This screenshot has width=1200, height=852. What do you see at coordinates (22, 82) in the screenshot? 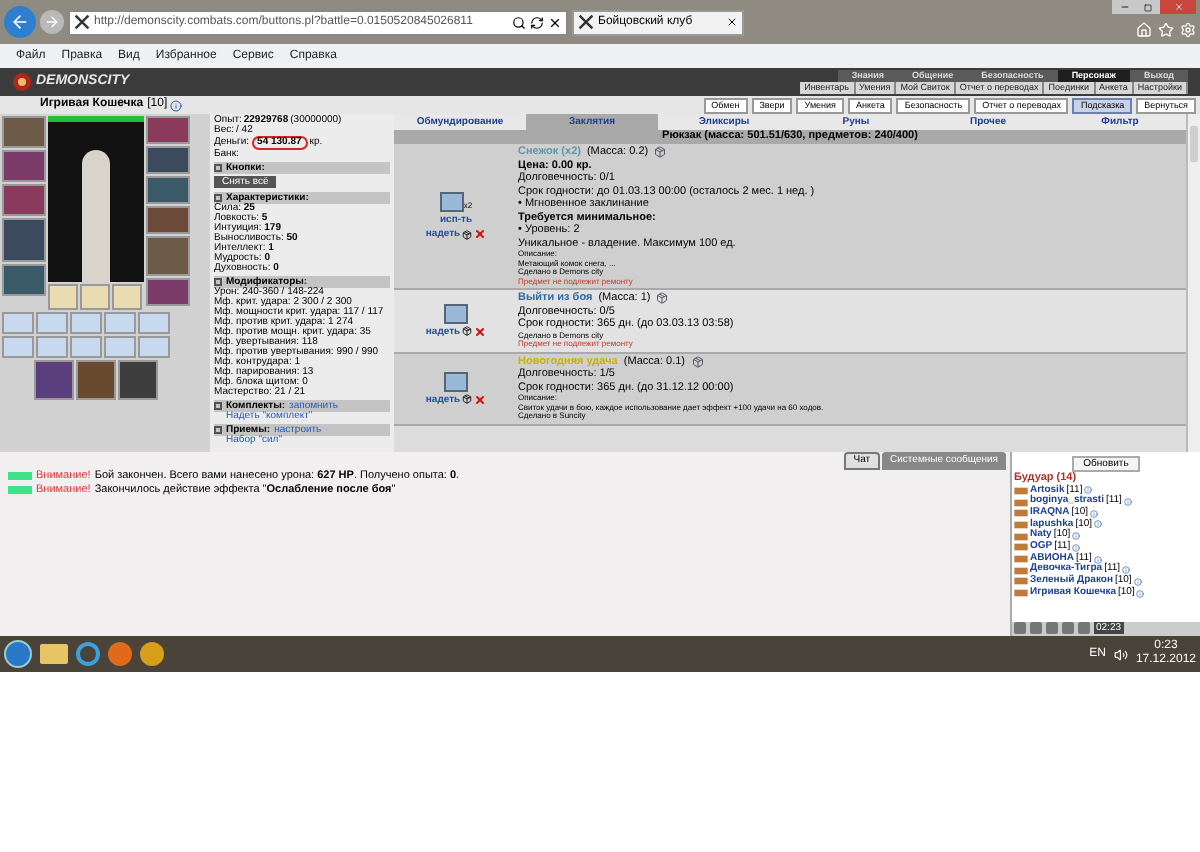
I see `emblem-icon` at bounding box center [22, 82].